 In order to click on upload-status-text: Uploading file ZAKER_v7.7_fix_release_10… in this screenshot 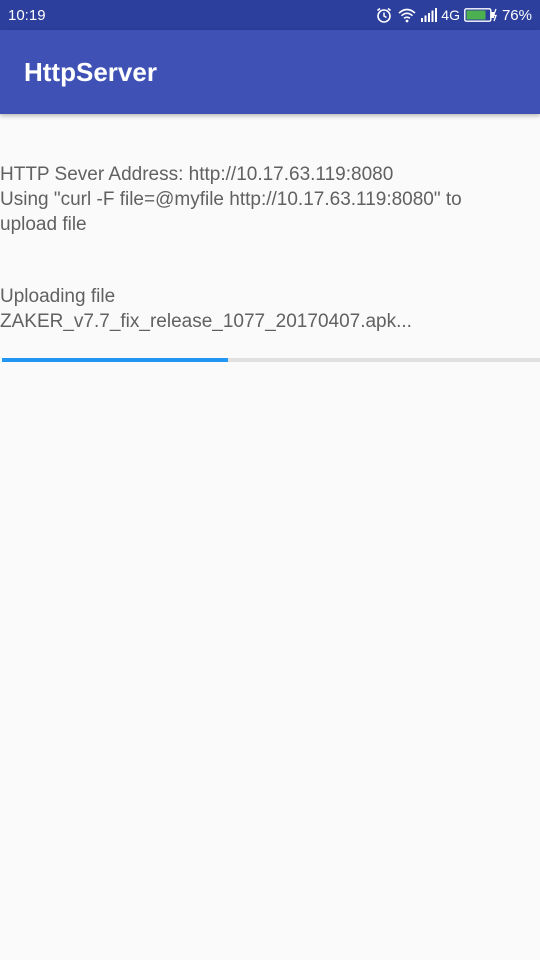, I will do `click(270, 309)`.